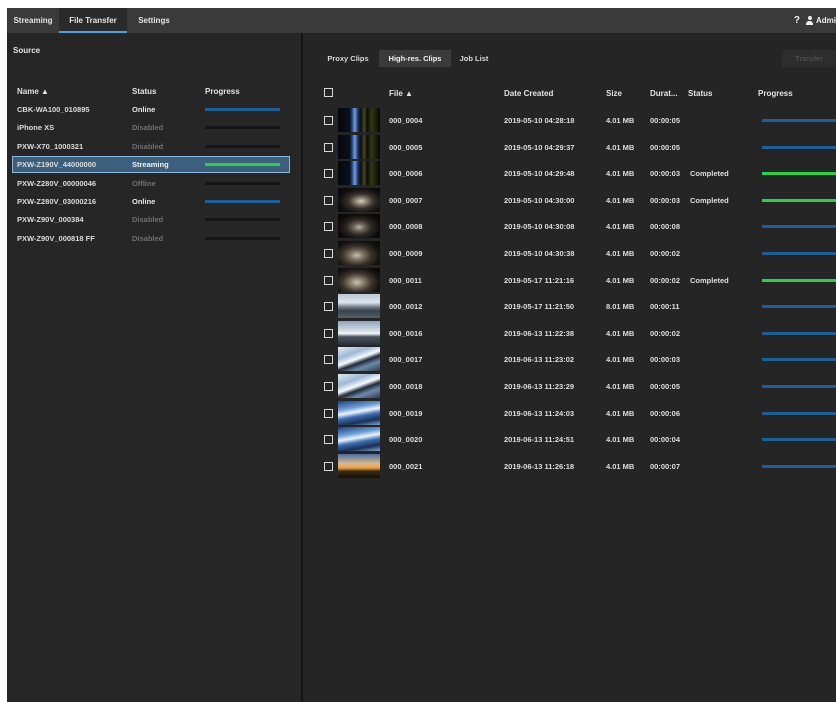 The width and height of the screenshot is (836, 702). I want to click on source-device-row: PXW-X70_1000321 Disabled, so click(151, 146).